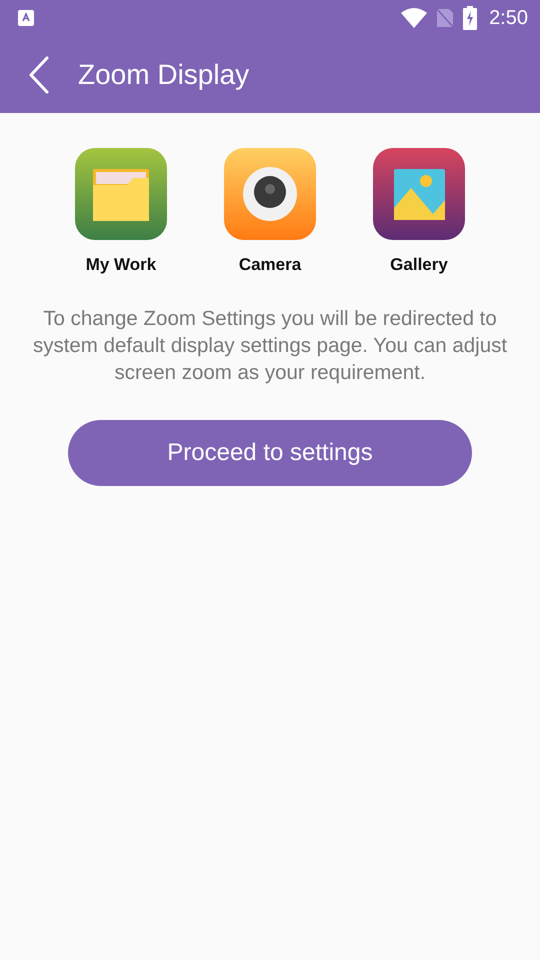 This screenshot has height=960, width=540. I want to click on wifi-icon, so click(414, 18).